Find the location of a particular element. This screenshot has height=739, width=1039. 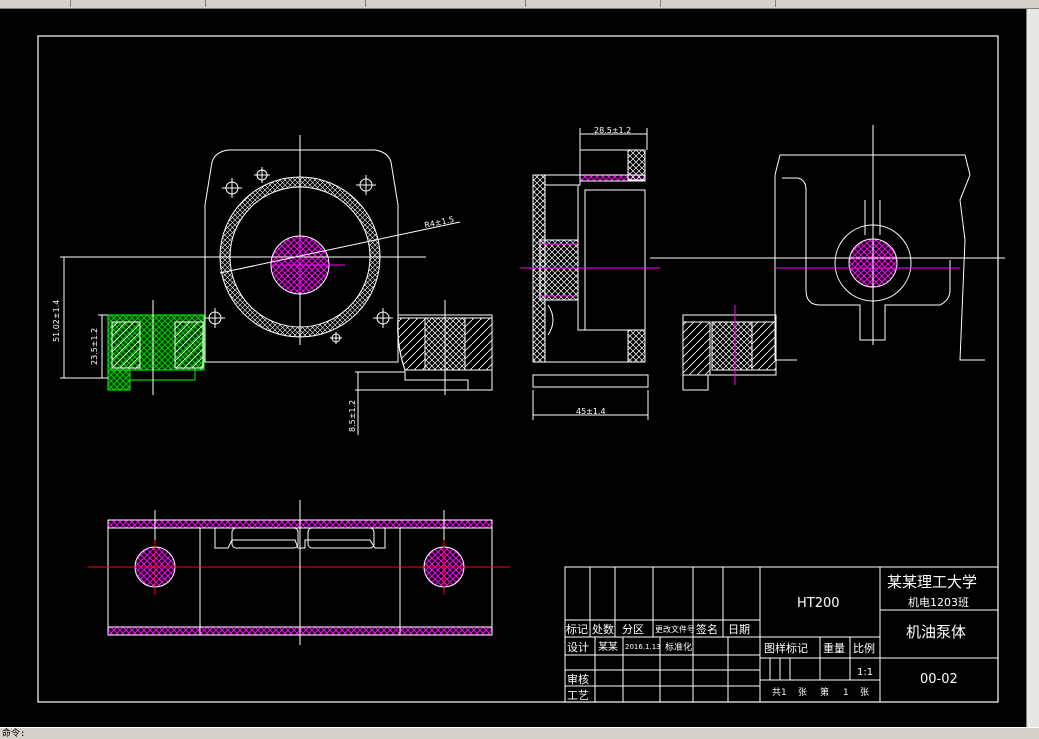

scale-value: 1:1 is located at coordinates (865, 672).